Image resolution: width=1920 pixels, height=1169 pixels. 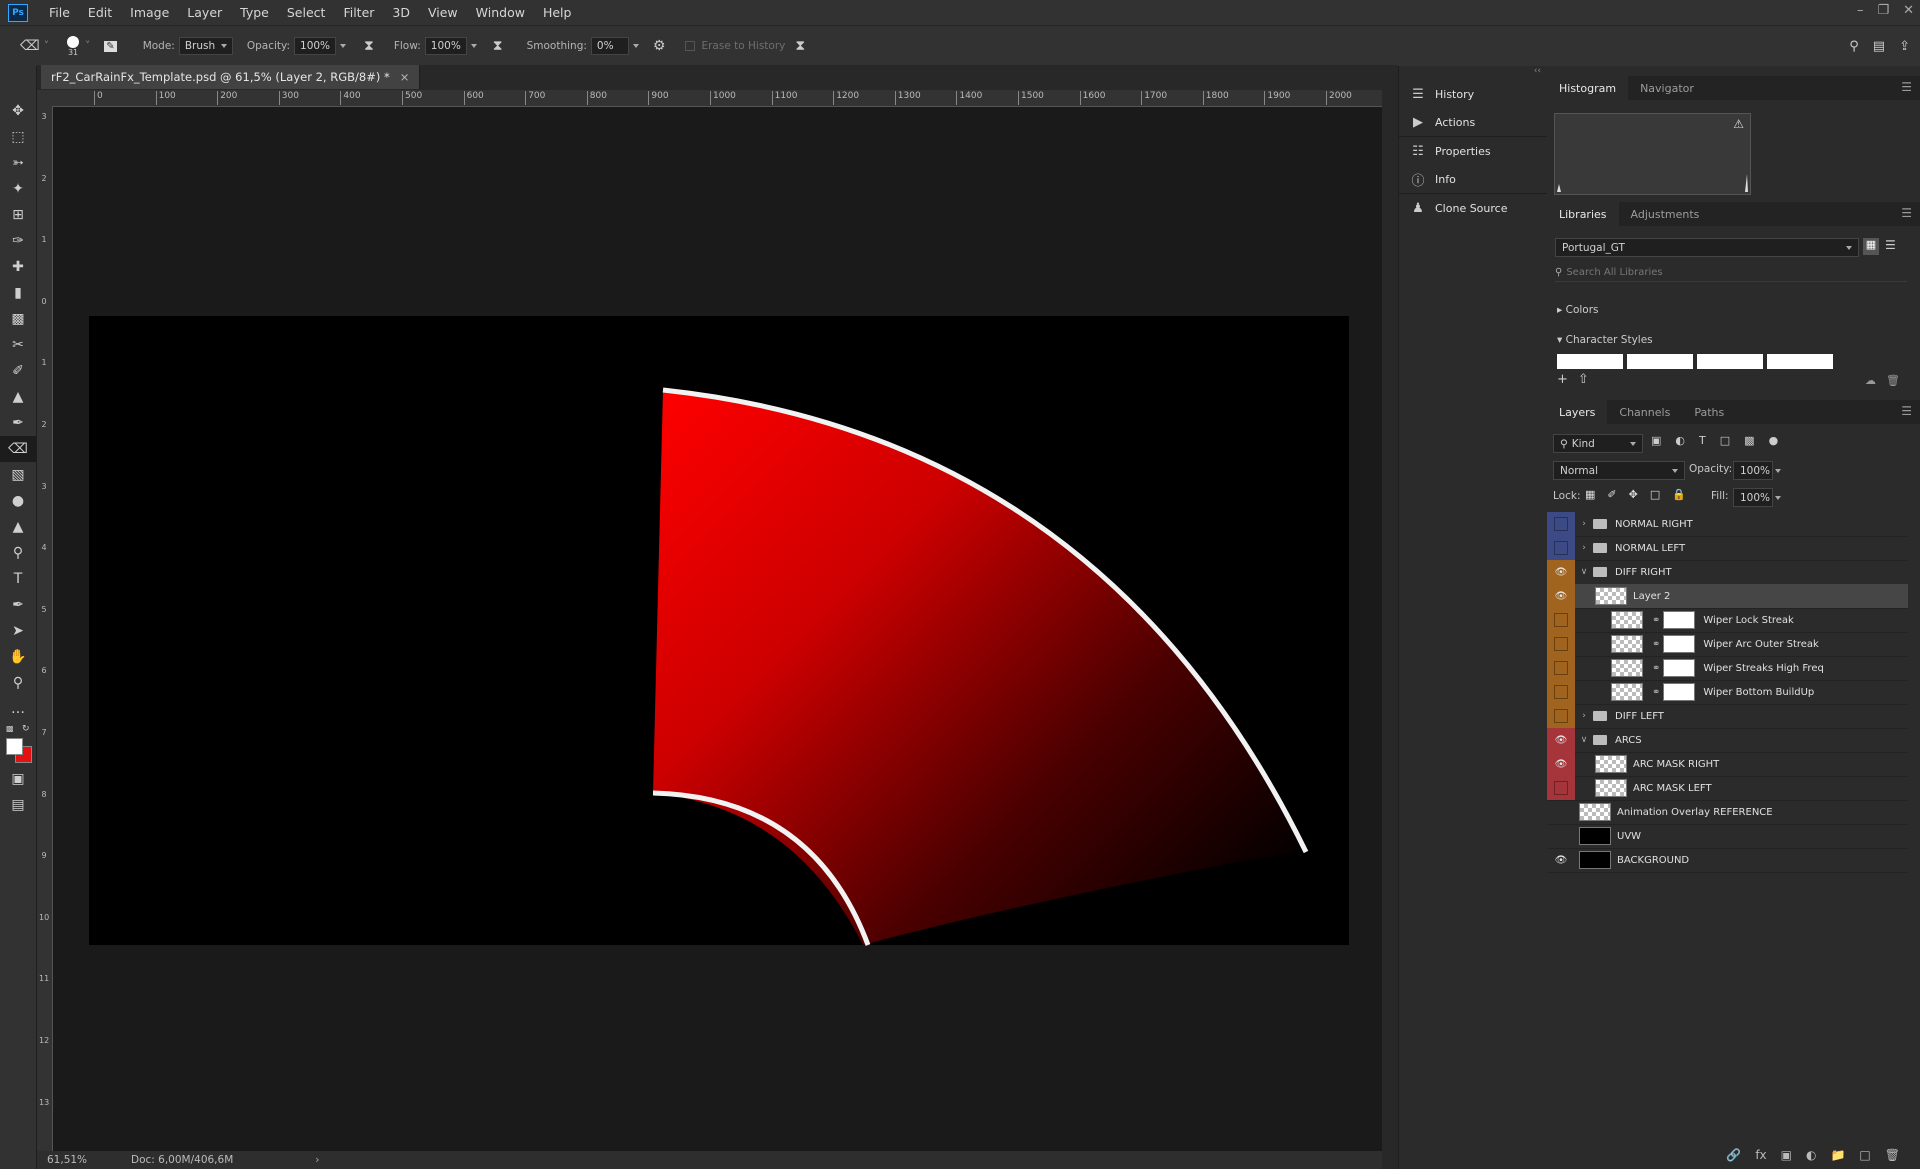 I want to click on chevron-down-icon: ˅, so click(x=87, y=46).